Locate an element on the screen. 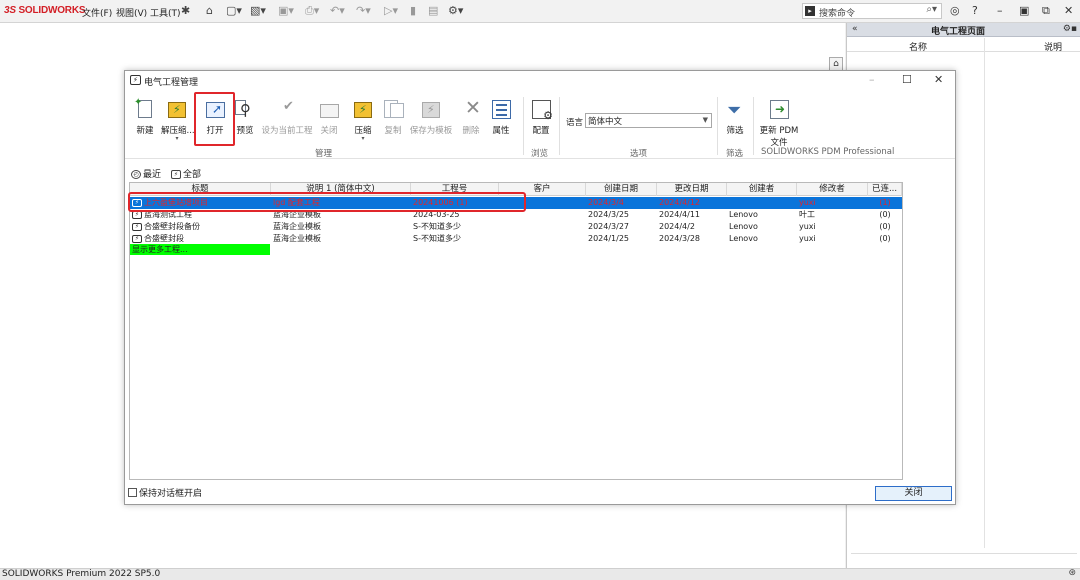  column-header: 创建者 is located at coordinates (762, 189).